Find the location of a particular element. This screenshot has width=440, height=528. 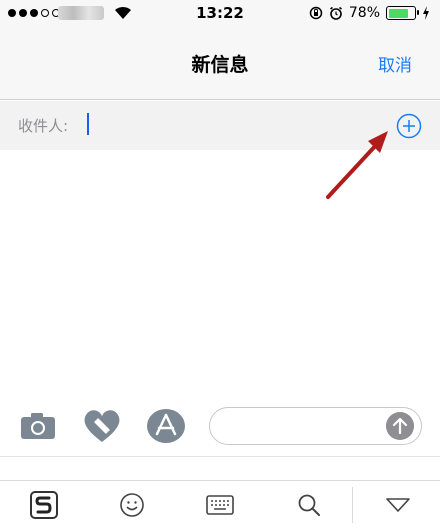

battery-percent: 78% is located at coordinates (364, 13).